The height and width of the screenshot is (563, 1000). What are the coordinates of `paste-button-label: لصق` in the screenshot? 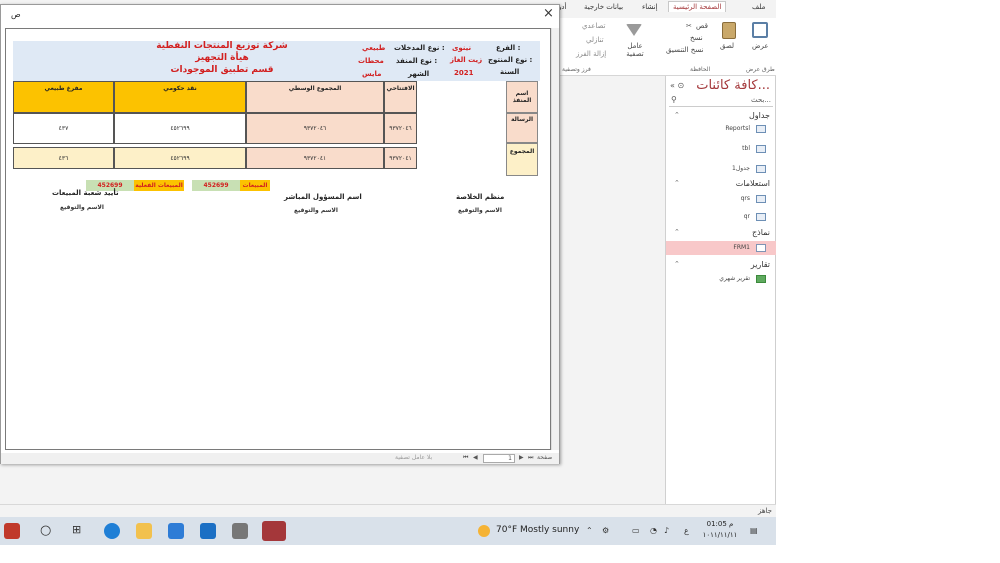 It's located at (727, 46).